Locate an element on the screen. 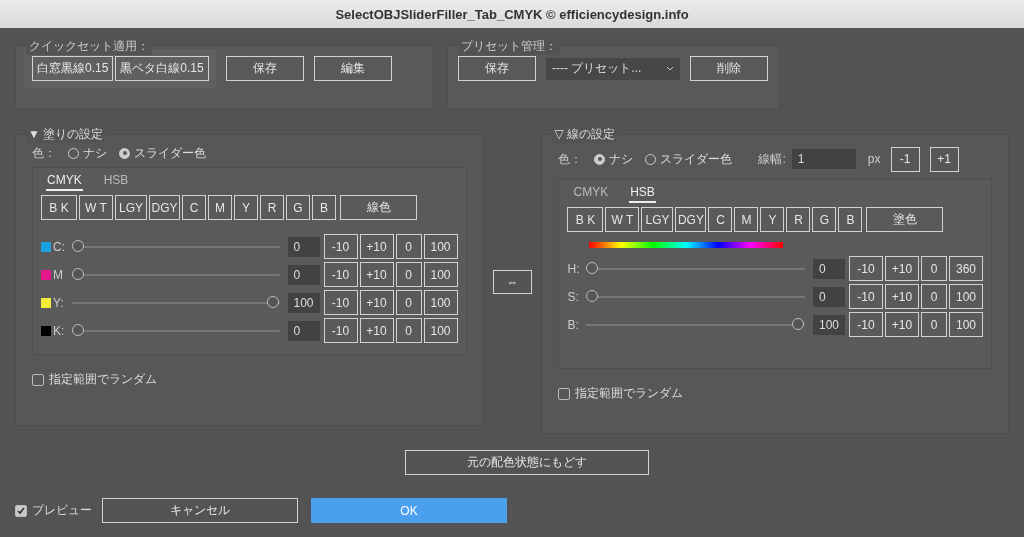  group-button: 保存 is located at coordinates (264, 68).